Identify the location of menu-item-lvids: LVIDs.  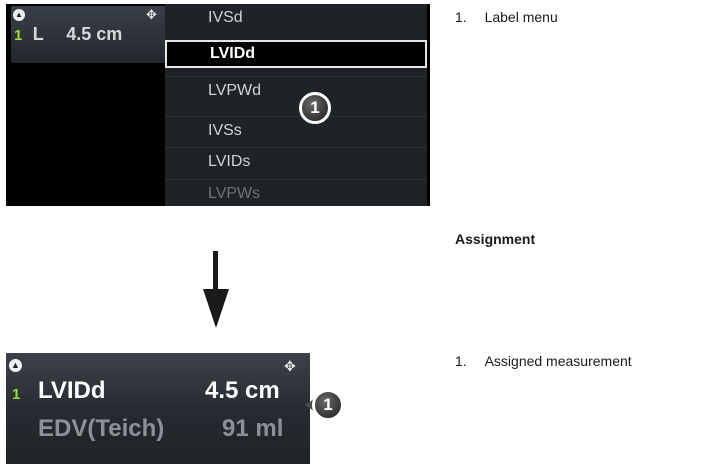
(296, 161).